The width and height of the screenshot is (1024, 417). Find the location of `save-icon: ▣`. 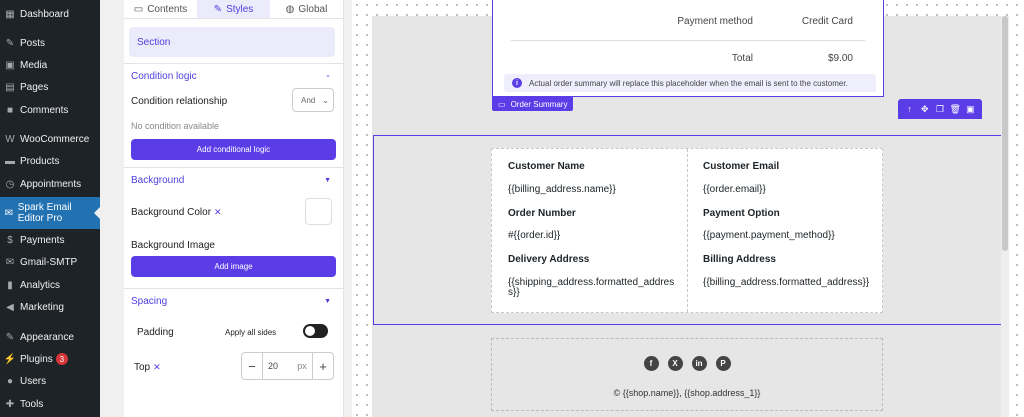

save-icon: ▣ is located at coordinates (970, 109).